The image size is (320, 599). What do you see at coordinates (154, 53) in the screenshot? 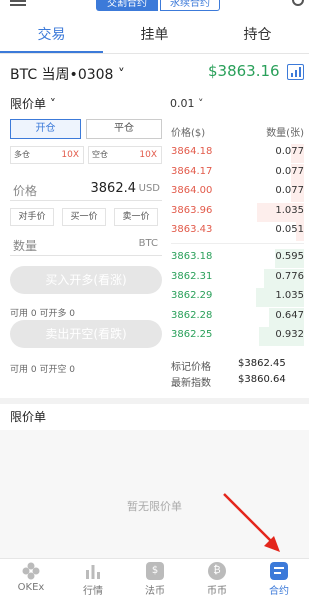
I see `tabs-divider` at bounding box center [154, 53].